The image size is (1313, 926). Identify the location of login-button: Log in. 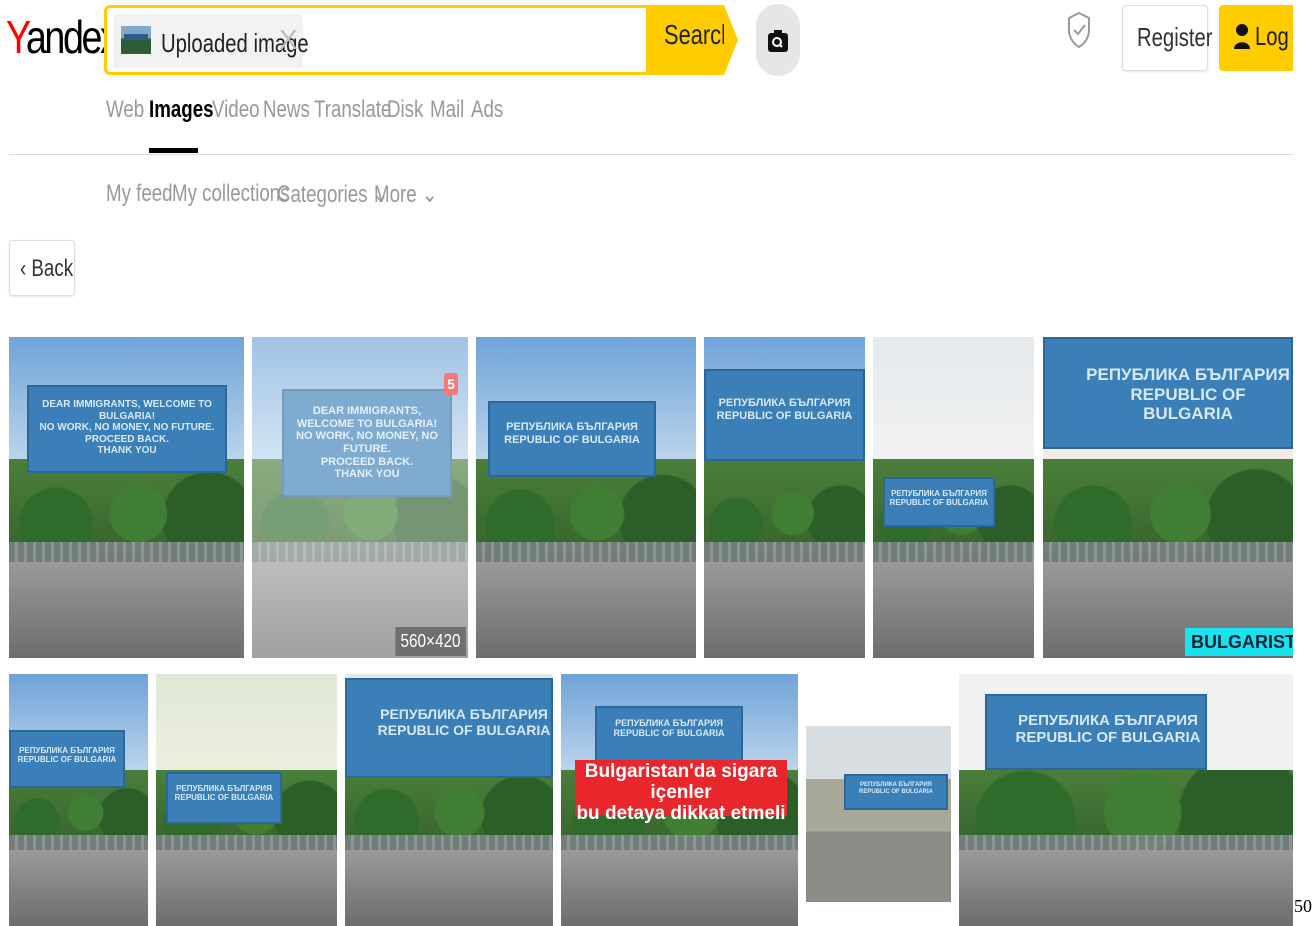
(1256, 38).